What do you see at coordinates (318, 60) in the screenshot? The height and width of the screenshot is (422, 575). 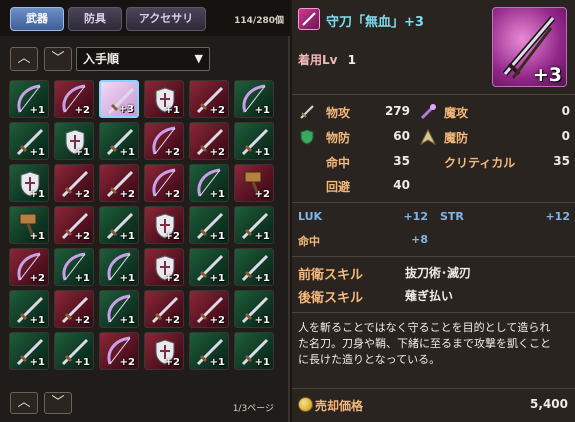 I see `equip-level-label: 着用Lv` at bounding box center [318, 60].